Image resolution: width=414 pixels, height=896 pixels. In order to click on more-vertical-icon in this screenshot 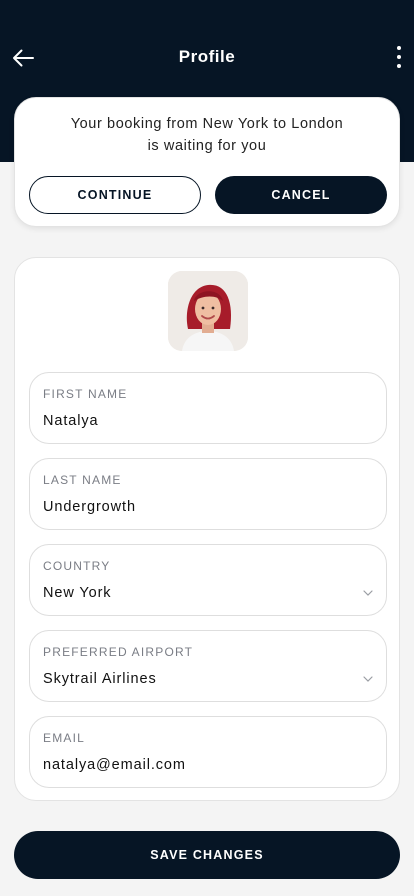, I will do `click(399, 48)`.